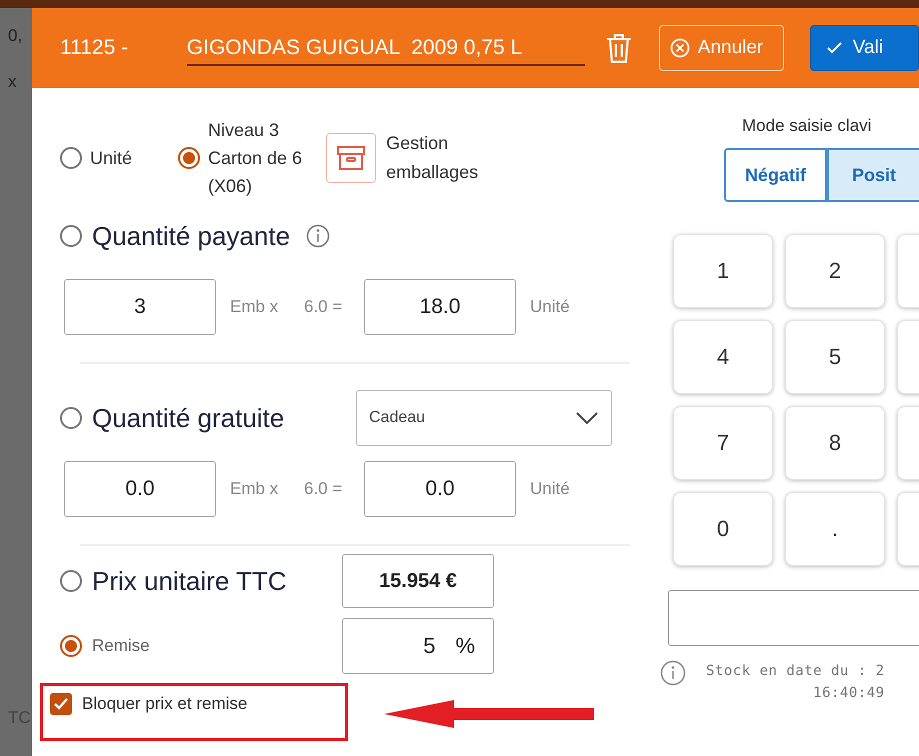  What do you see at coordinates (440, 489) in the screenshot?
I see `units-field: 0.0` at bounding box center [440, 489].